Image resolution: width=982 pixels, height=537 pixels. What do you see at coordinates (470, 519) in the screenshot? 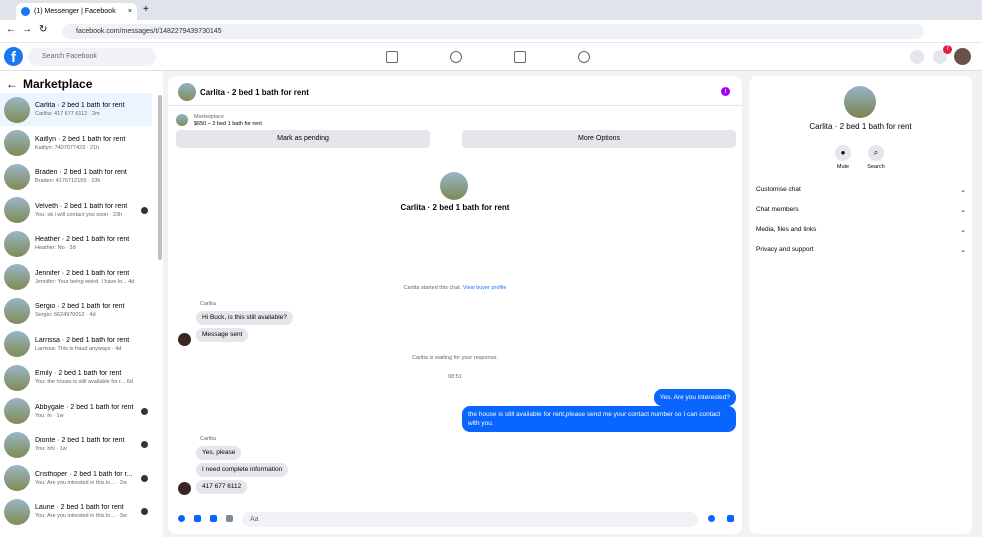
I see `message-input: Aa` at bounding box center [470, 519].